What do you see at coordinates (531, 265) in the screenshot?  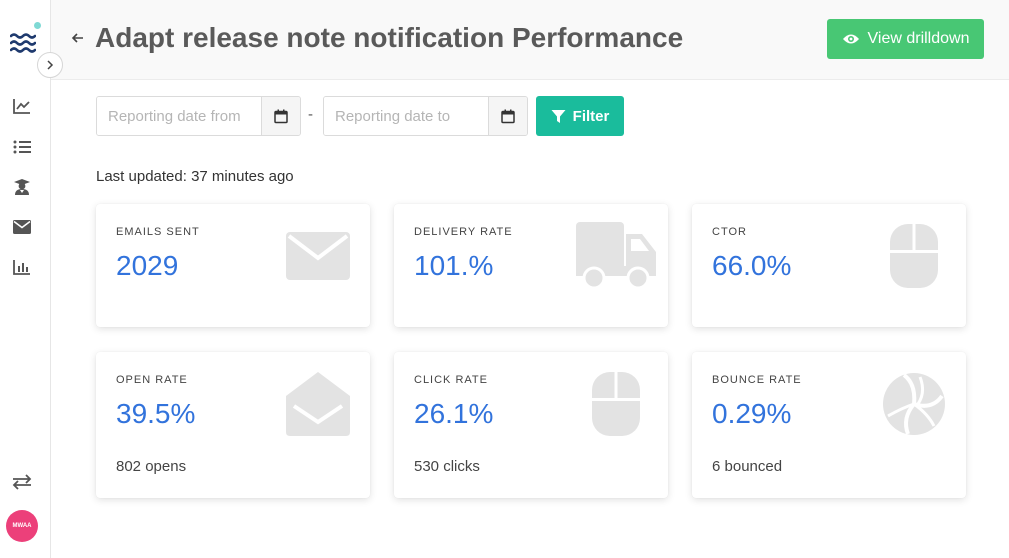 I see `delivery-rate-card: DELIVERY RATE 101.%` at bounding box center [531, 265].